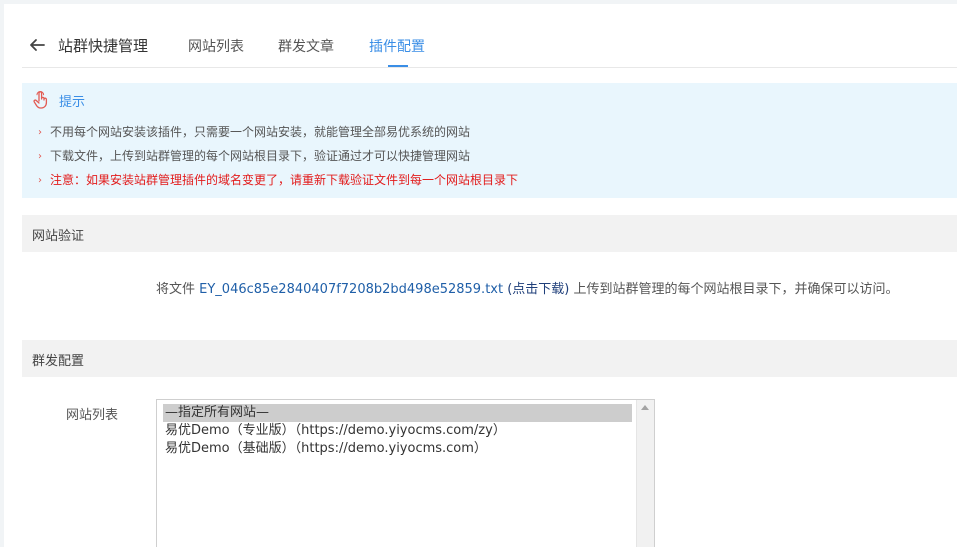 This screenshot has width=957, height=547. Describe the element at coordinates (645, 407) in the screenshot. I see `scroll-up-arrow-icon` at that location.